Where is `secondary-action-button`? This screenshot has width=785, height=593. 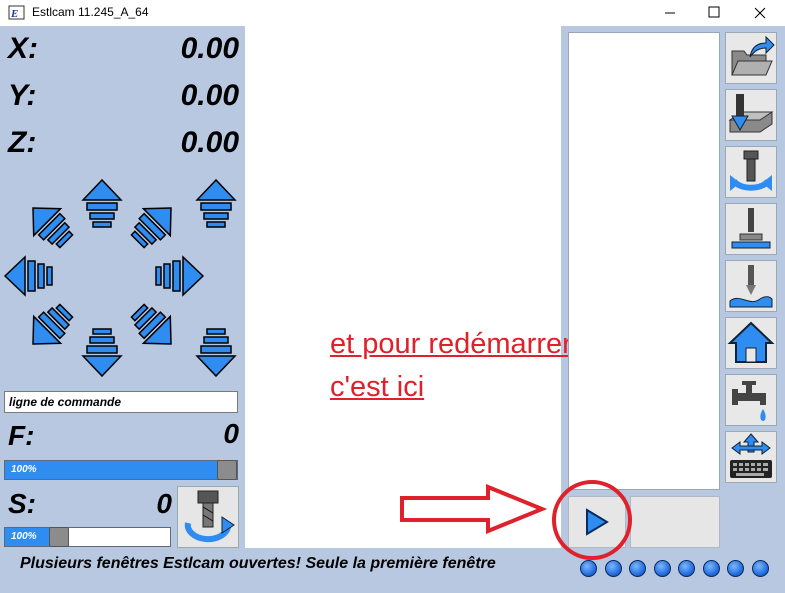
secondary-action-button is located at coordinates (675, 522).